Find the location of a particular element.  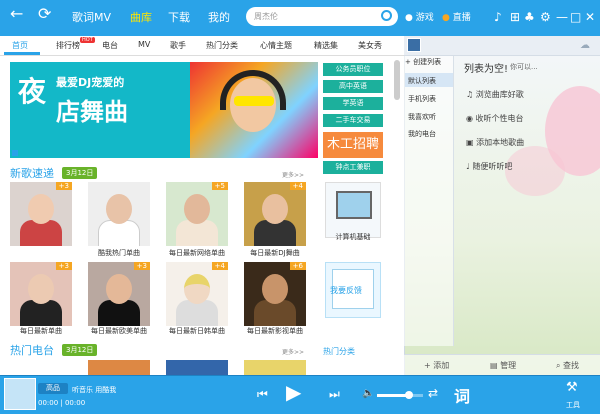

new-songs-more-link: 更多>> is located at coordinates (293, 174).